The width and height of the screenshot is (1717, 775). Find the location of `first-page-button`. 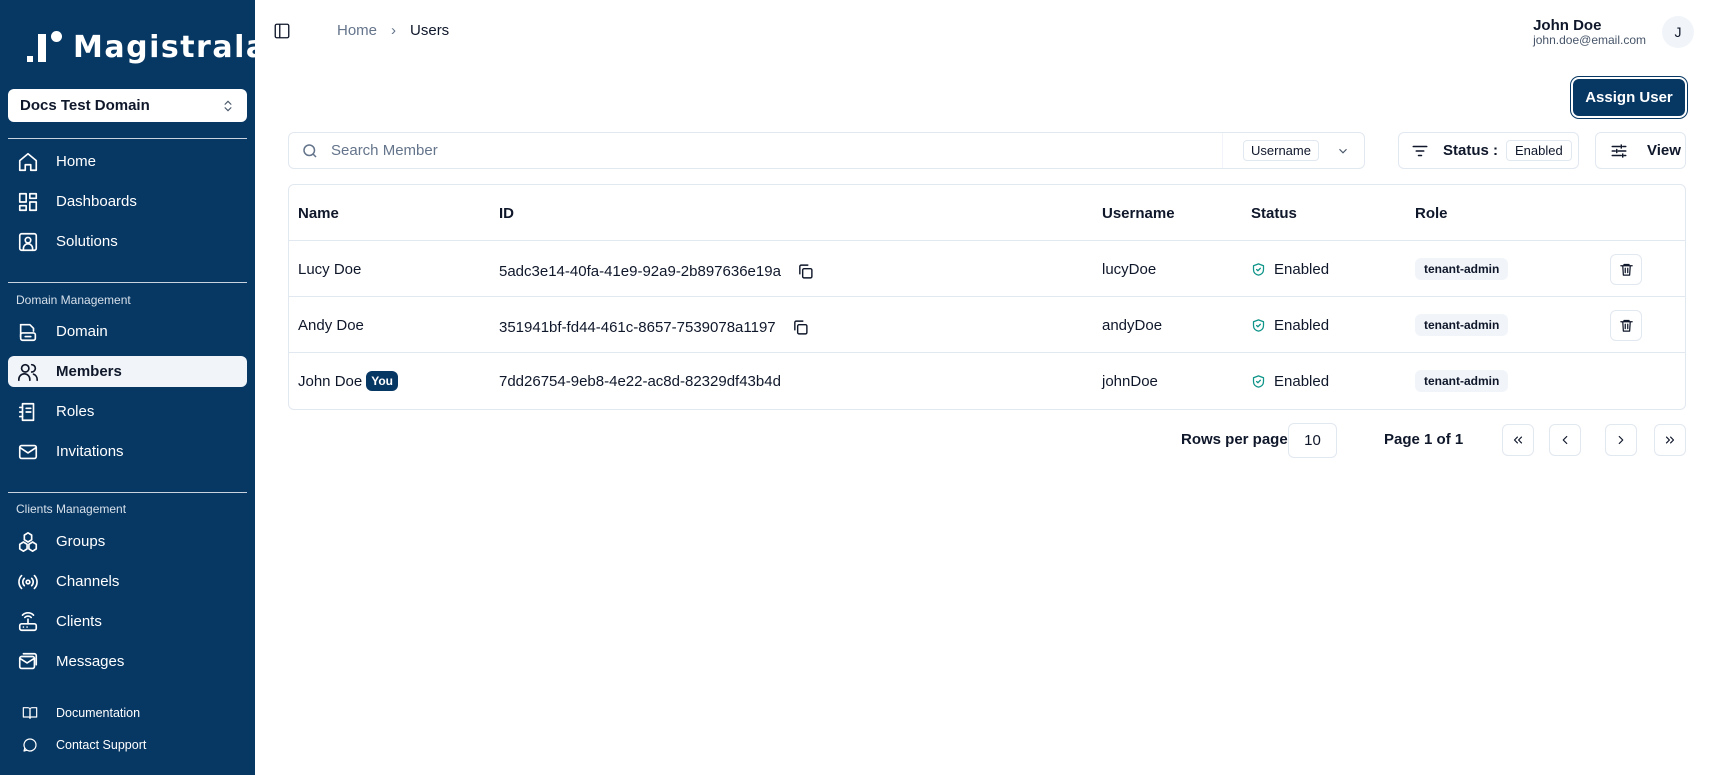

first-page-button is located at coordinates (1518, 440).